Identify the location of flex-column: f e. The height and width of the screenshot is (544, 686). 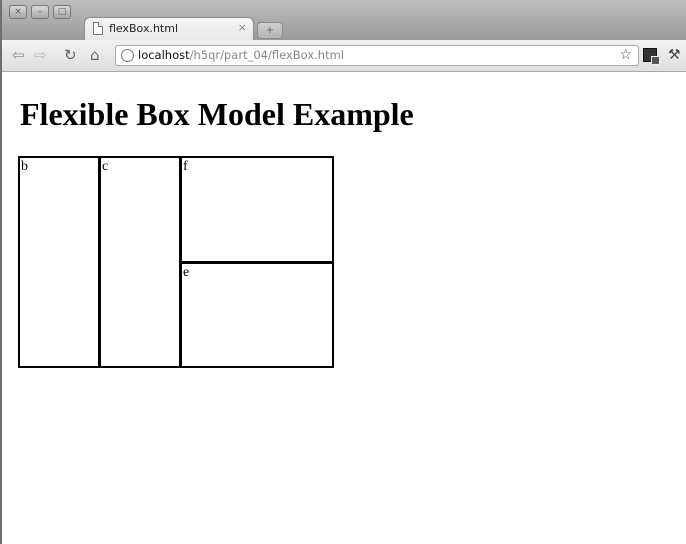
(257, 262).